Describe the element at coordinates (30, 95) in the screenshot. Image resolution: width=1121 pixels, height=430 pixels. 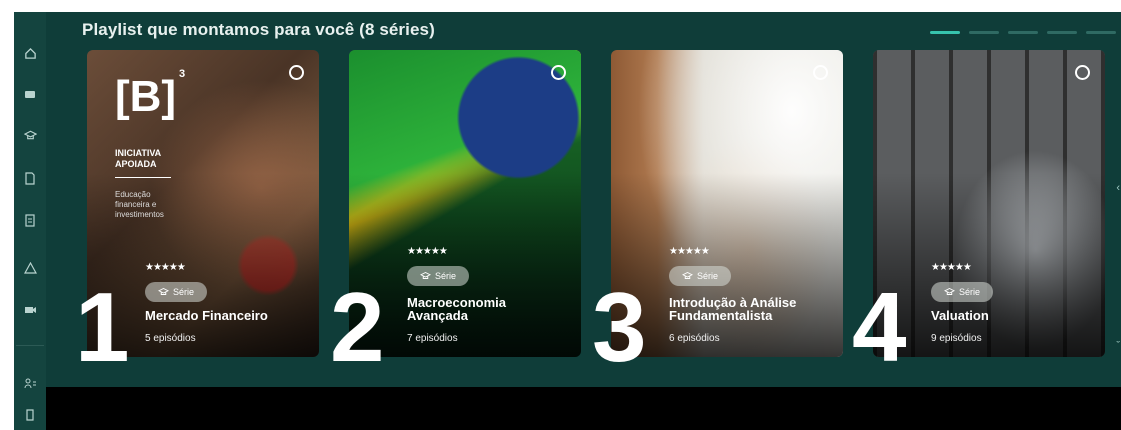
I see `chat-icon` at that location.